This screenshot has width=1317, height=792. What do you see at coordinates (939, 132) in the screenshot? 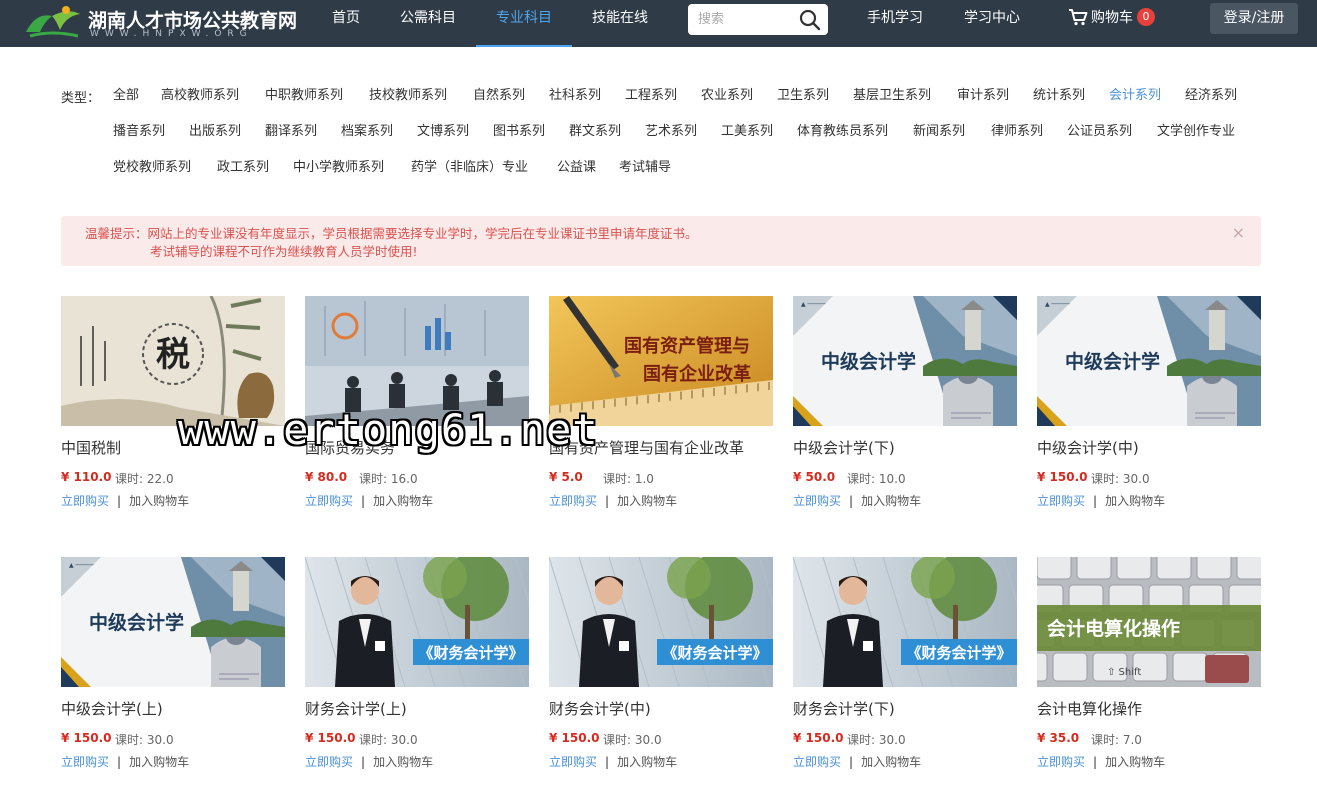
I see `category-item: 新闻系列` at bounding box center [939, 132].